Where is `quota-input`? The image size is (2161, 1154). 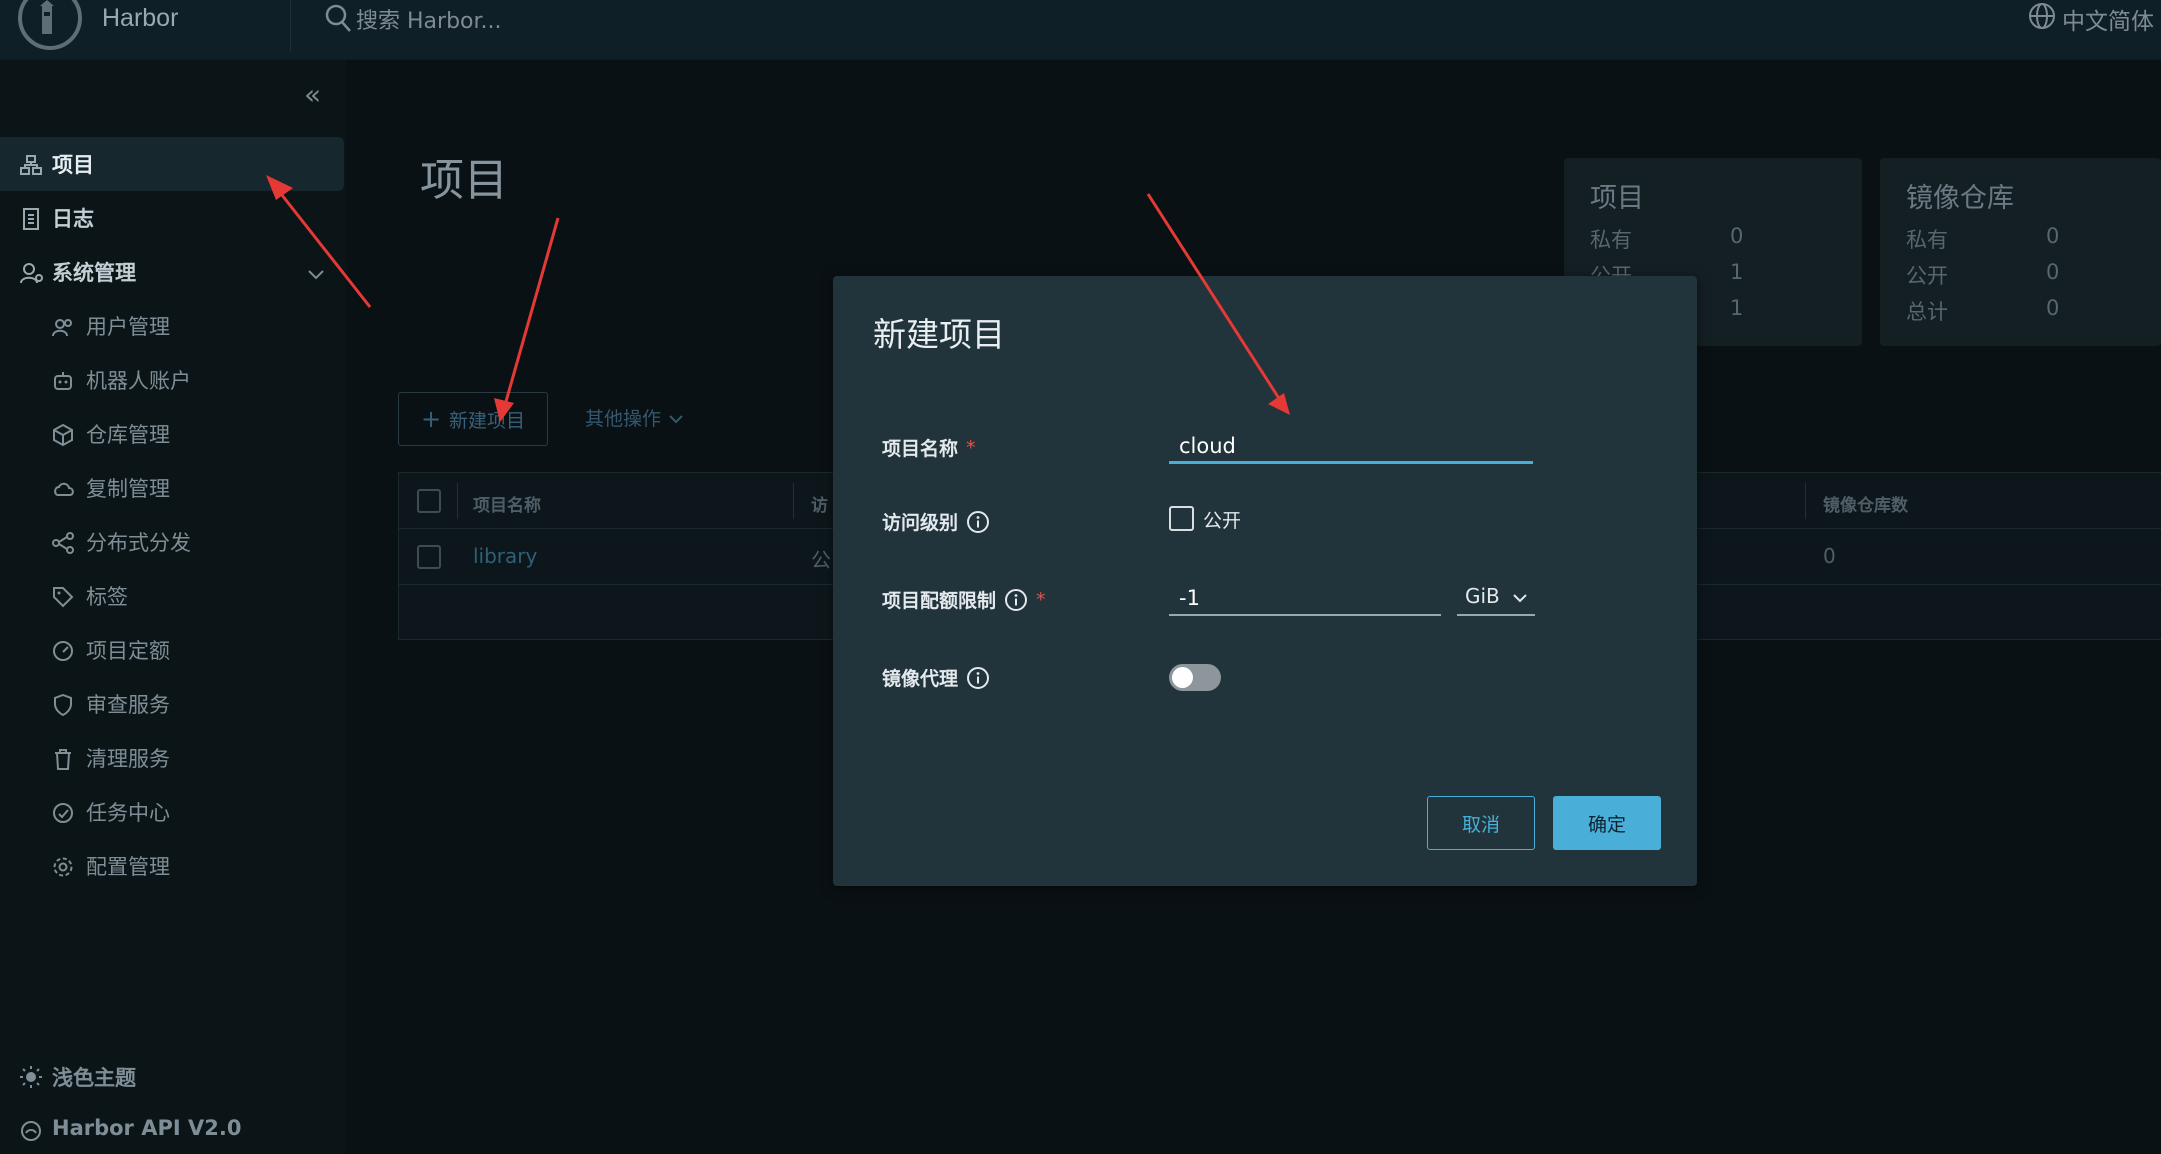 quota-input is located at coordinates (1305, 596).